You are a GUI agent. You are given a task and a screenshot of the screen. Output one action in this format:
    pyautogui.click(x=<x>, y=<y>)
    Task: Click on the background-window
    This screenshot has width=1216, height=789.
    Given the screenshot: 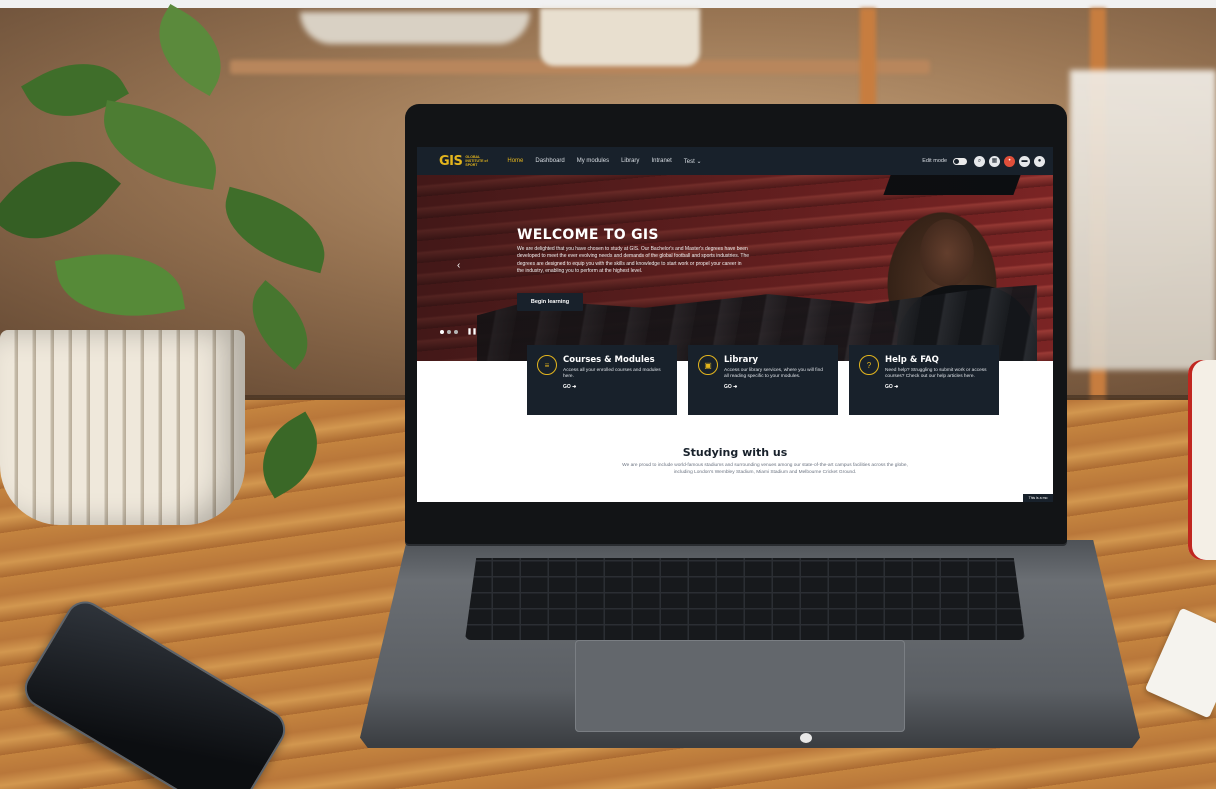 What is the action you would take?
    pyautogui.click(x=1143, y=220)
    